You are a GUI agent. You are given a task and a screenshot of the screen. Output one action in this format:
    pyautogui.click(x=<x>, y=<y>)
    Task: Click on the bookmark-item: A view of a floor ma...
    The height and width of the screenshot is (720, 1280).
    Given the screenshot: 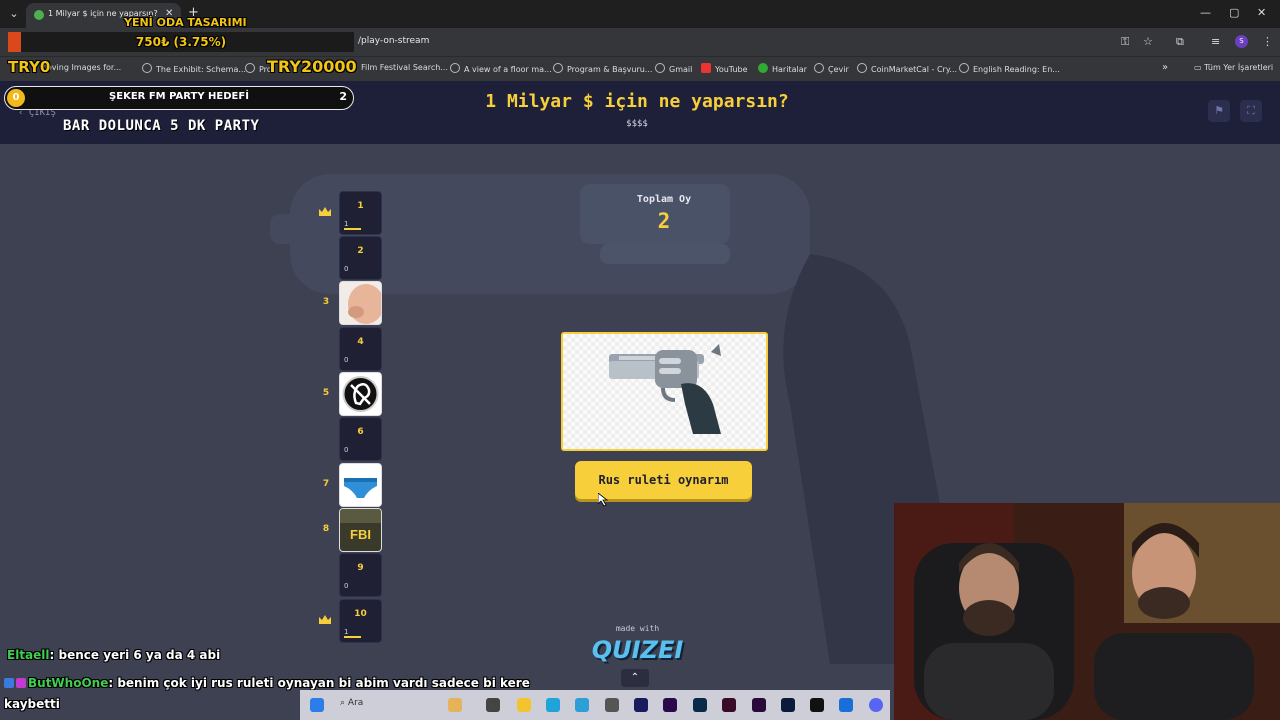 What is the action you would take?
    pyautogui.click(x=501, y=68)
    